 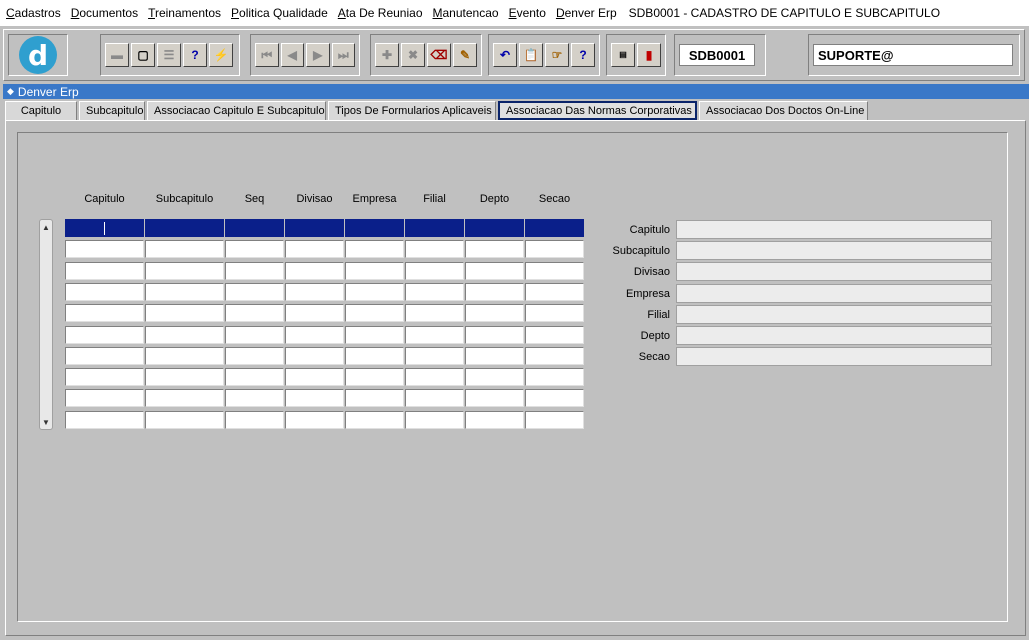 I want to click on detail-field-filial, so click(x=834, y=314).